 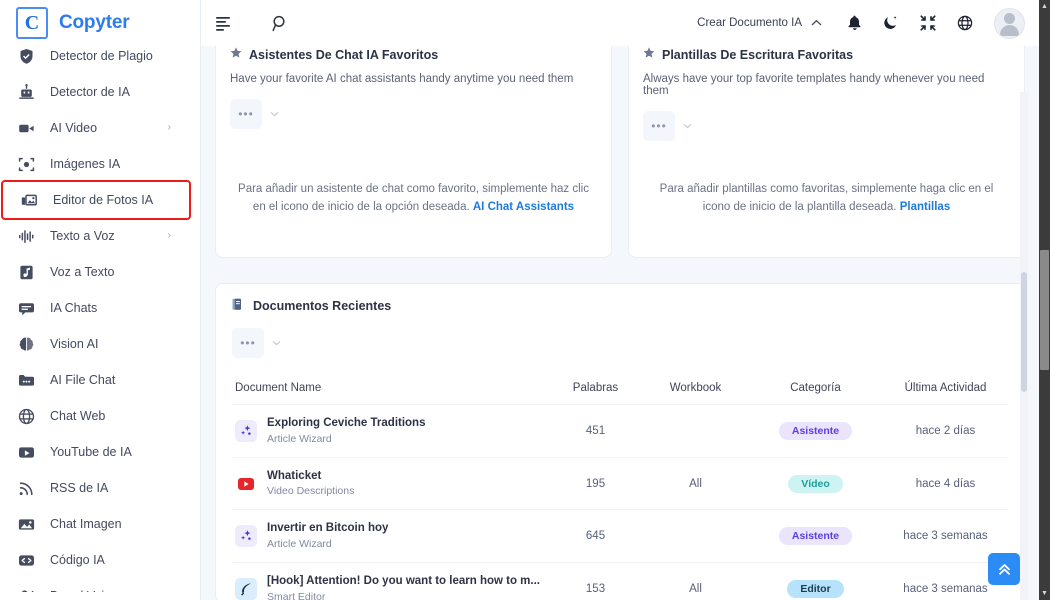 What do you see at coordinates (246, 588) in the screenshot?
I see `feather-pen-icon` at bounding box center [246, 588].